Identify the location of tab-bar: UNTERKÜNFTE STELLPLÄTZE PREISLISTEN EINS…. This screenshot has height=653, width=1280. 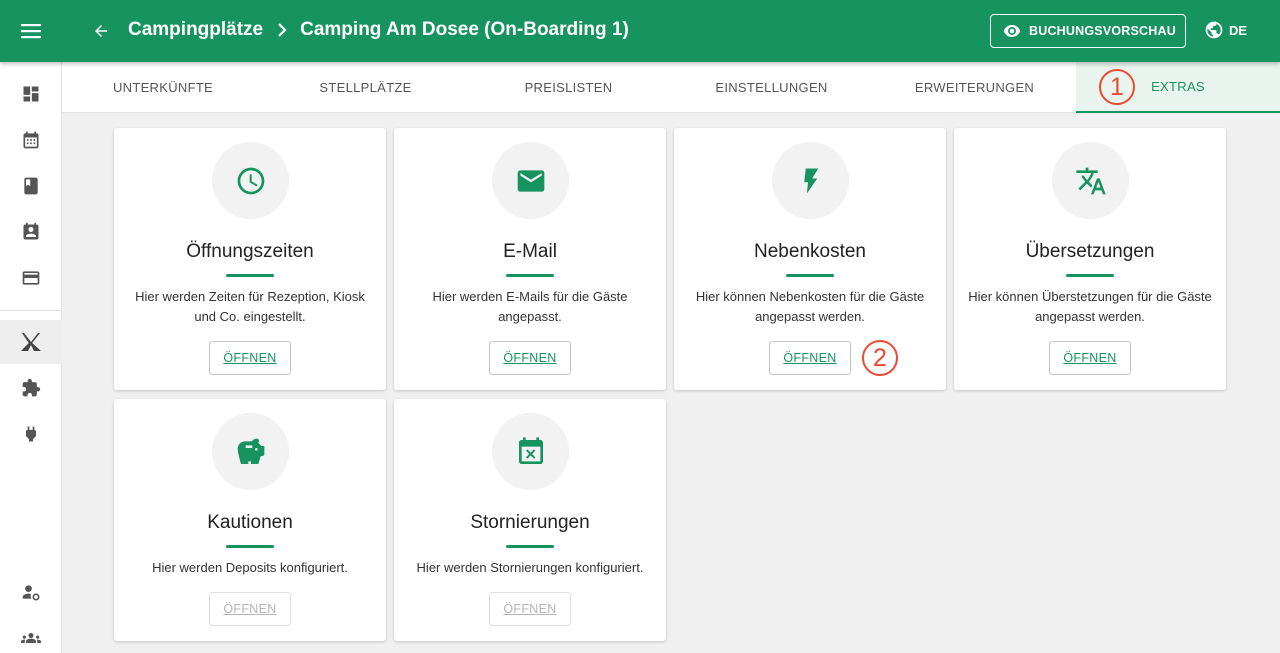
(671, 87).